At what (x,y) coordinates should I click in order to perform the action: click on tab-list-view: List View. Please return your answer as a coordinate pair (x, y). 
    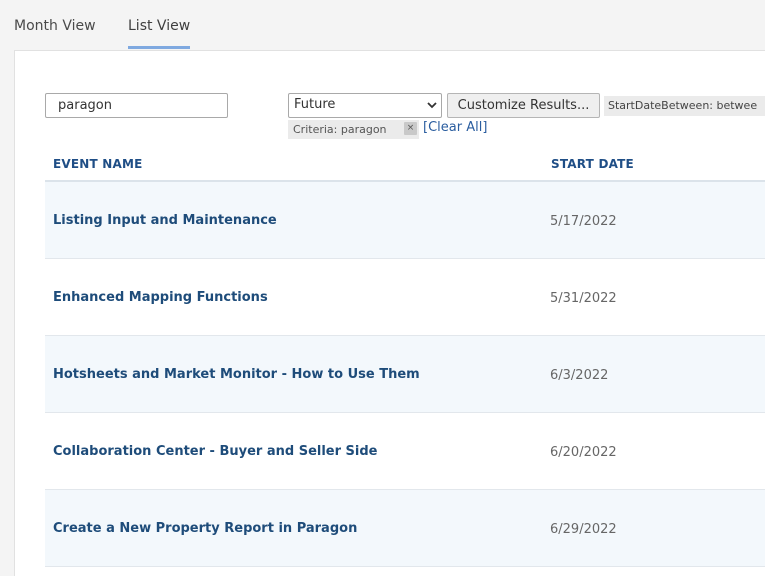
    Looking at the image, I should click on (159, 26).